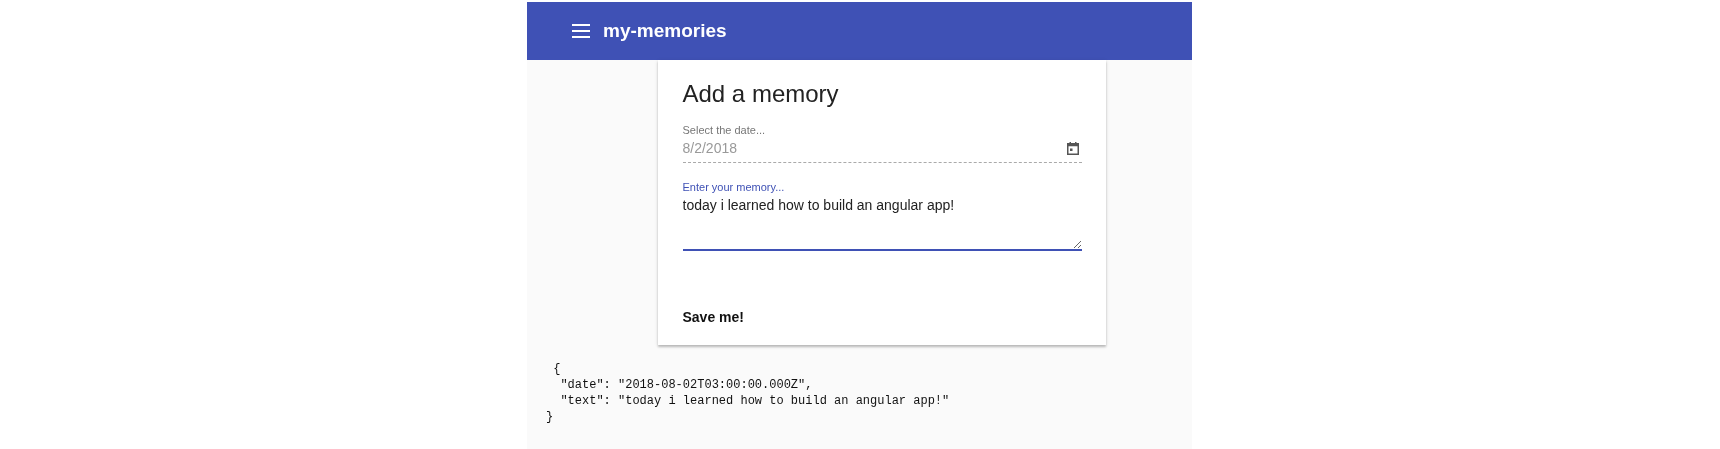 The width and height of the screenshot is (1720, 449). I want to click on memory-field: today i learned how to build an angular app!, so click(882, 224).